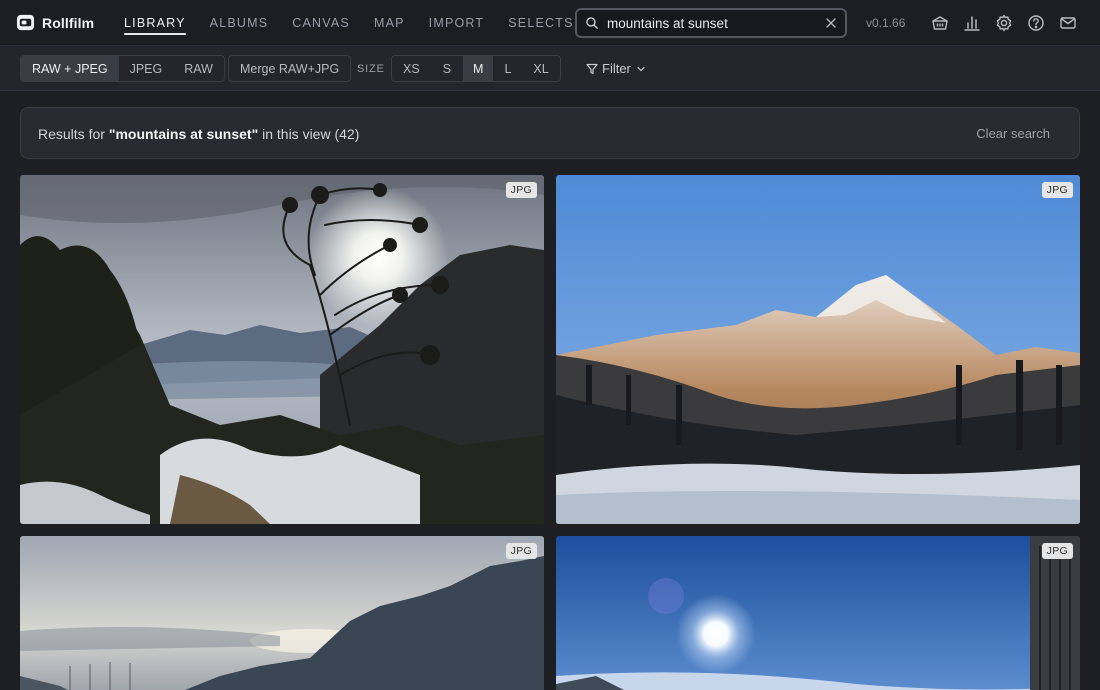 This screenshot has height=690, width=1100. I want to click on filter-button: Filter, so click(616, 68).